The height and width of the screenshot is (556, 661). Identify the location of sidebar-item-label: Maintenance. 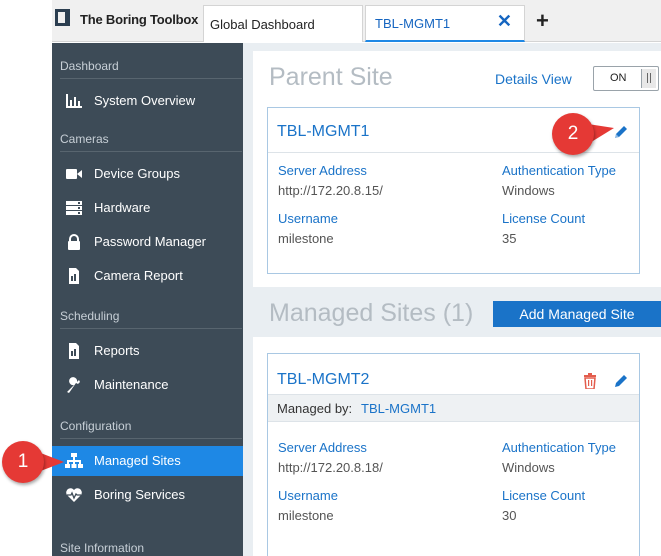
(131, 384).